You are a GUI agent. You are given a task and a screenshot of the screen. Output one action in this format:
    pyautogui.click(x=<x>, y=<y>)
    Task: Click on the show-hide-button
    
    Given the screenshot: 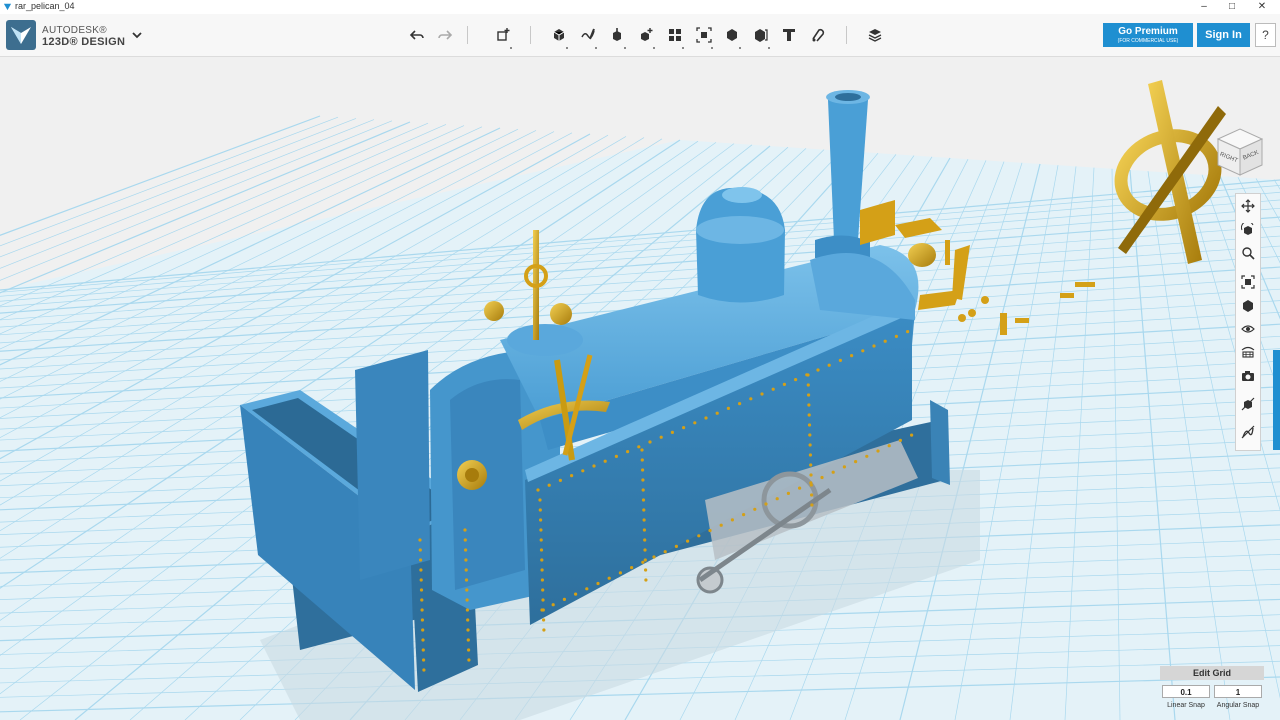 What is the action you would take?
    pyautogui.click(x=1248, y=404)
    